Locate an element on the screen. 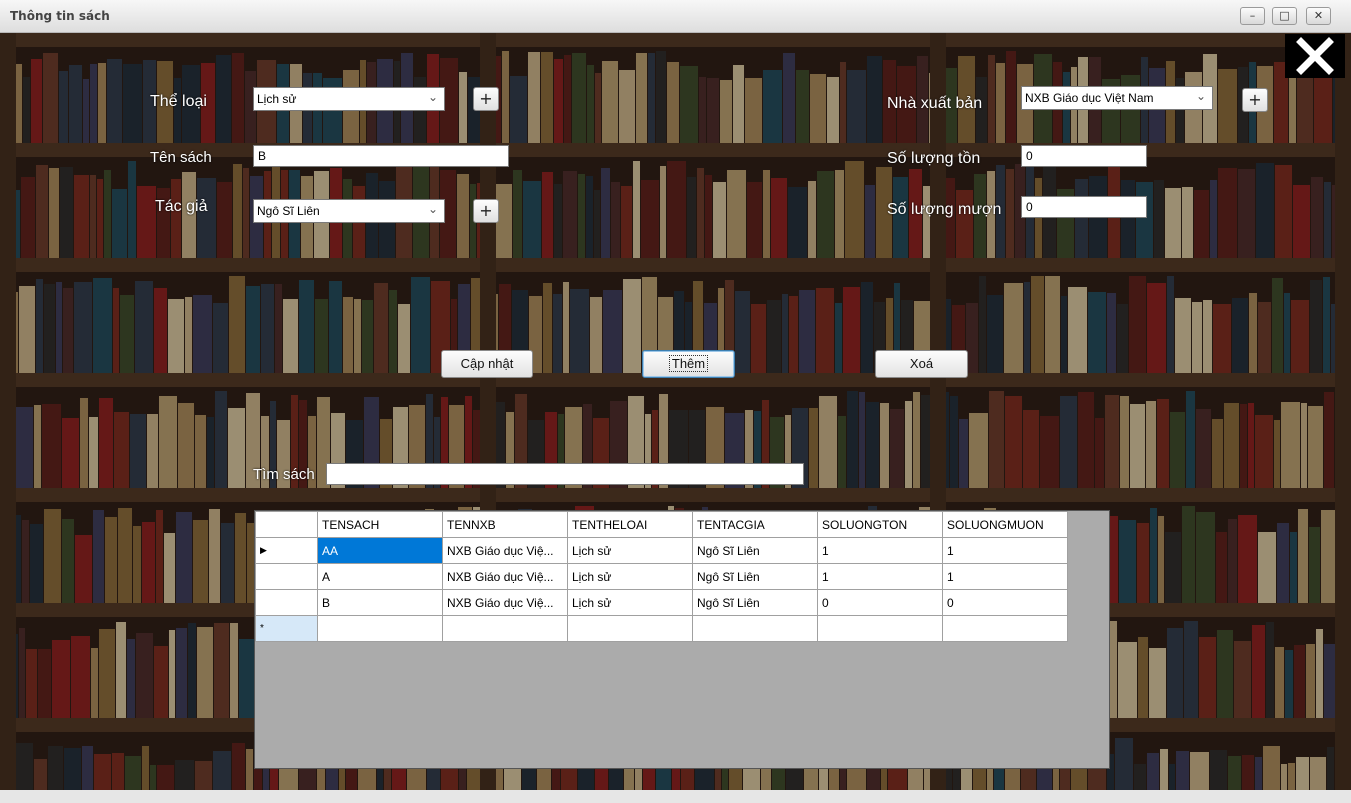 Image resolution: width=1351 pixels, height=803 pixels. theloai-label: Thể loại is located at coordinates (178, 101).